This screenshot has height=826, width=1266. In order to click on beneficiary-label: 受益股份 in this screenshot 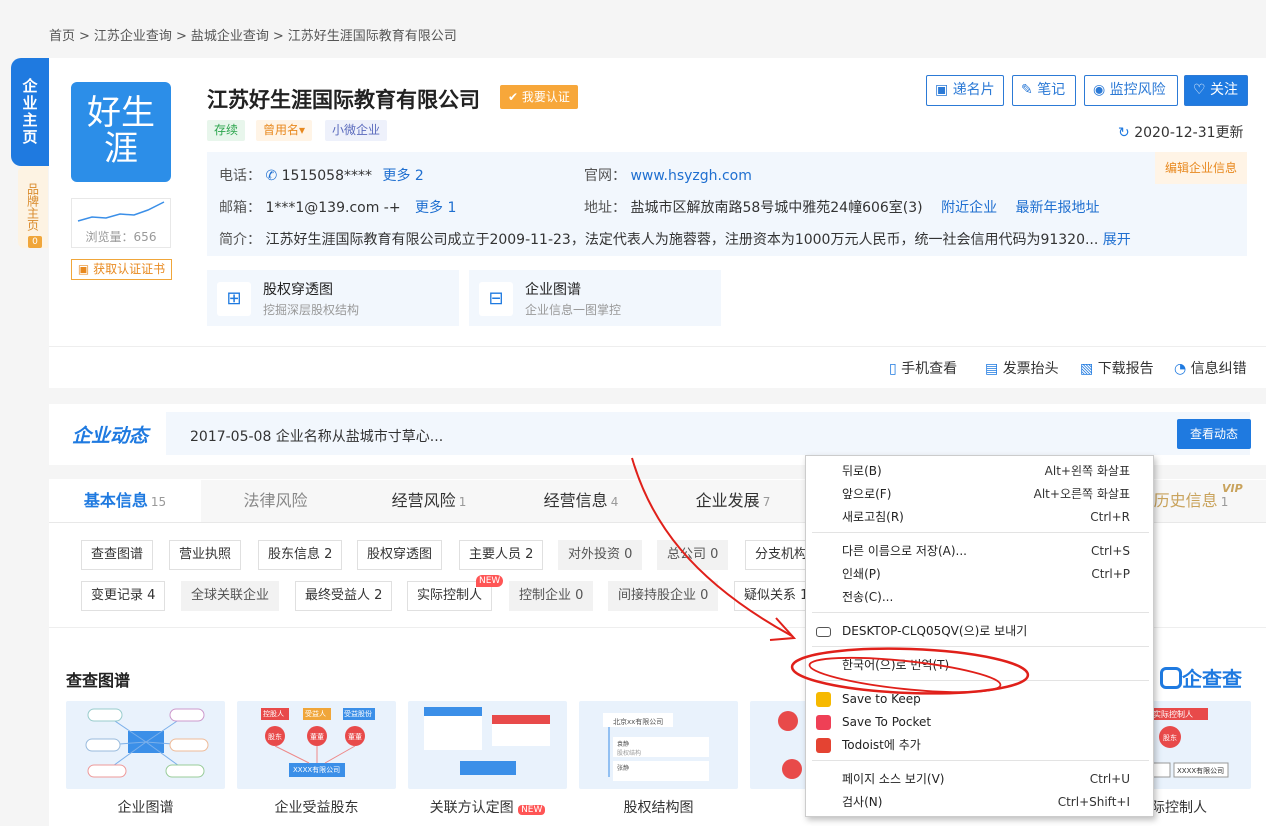, I will do `click(358, 714)`.